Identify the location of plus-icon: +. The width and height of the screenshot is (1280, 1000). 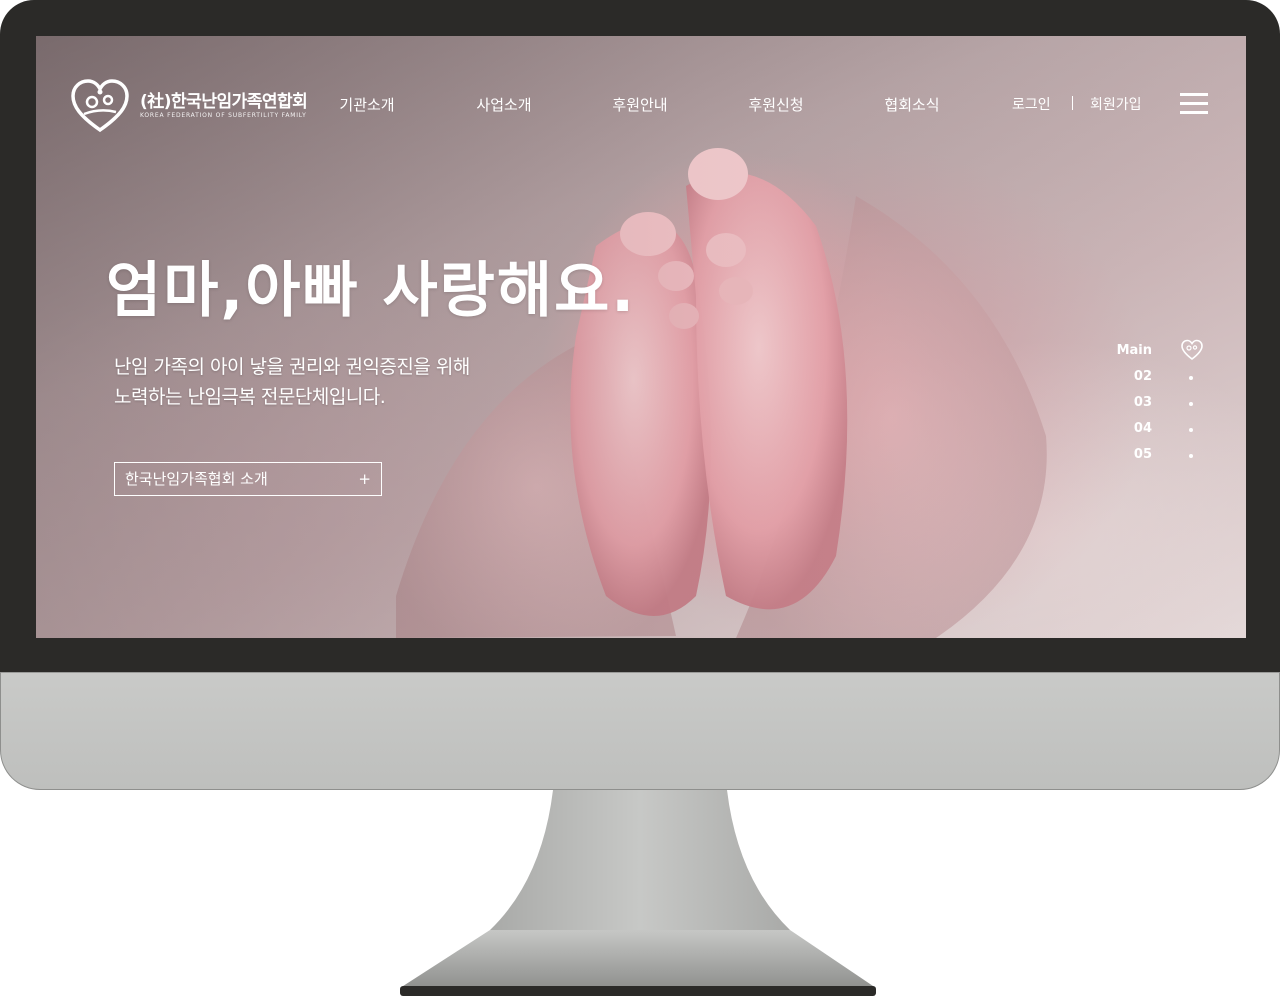
(364, 479).